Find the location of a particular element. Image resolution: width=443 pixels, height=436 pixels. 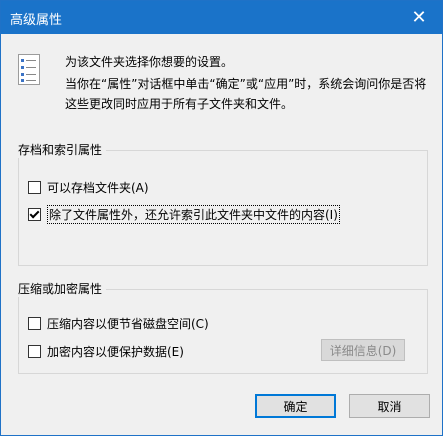

archive-label: 可以存档文件夹(A) is located at coordinates (98, 188).